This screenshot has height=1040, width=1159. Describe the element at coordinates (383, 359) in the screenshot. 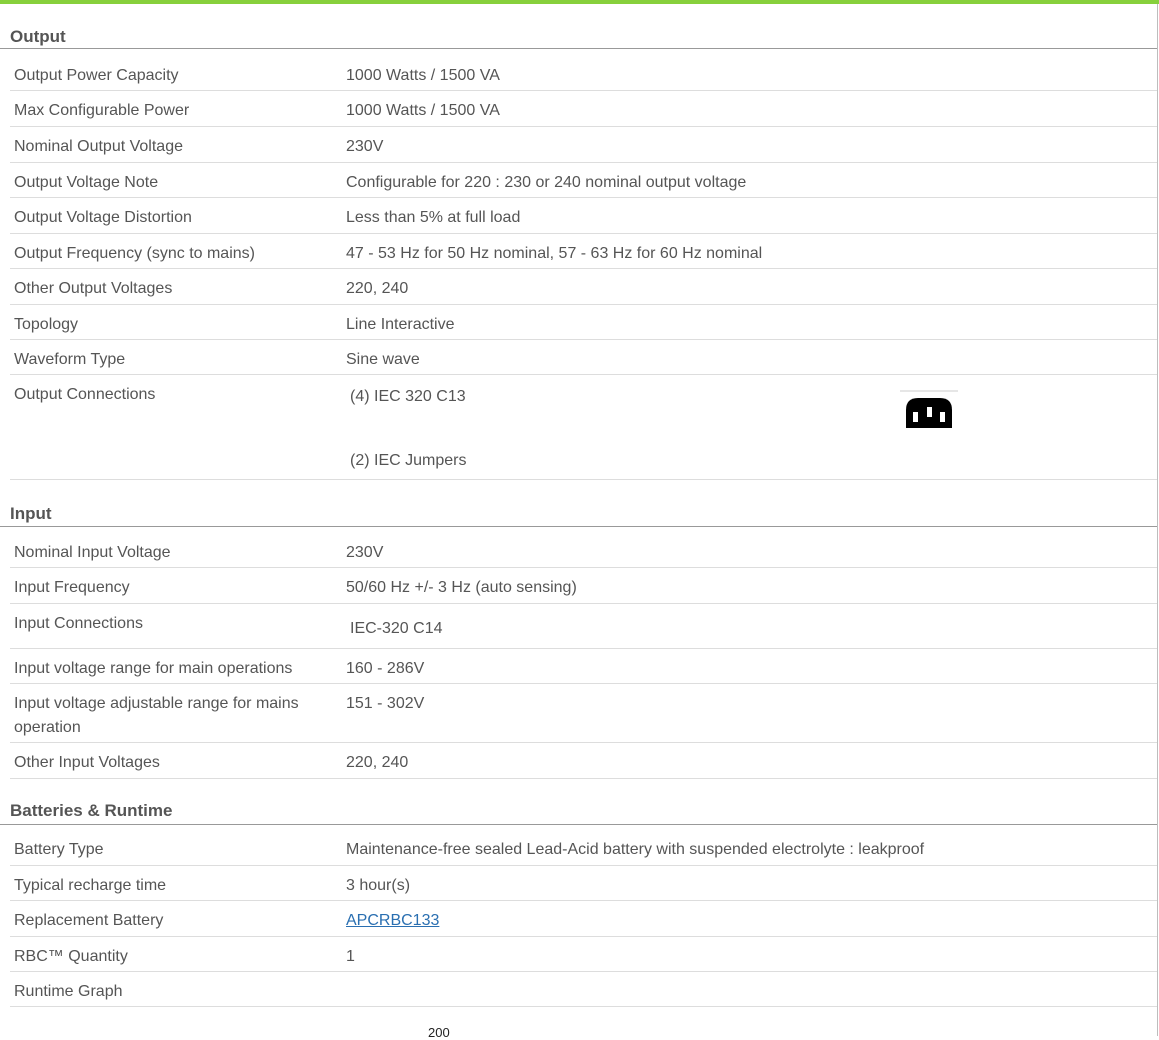

I see `spec-value: Sine wave` at that location.